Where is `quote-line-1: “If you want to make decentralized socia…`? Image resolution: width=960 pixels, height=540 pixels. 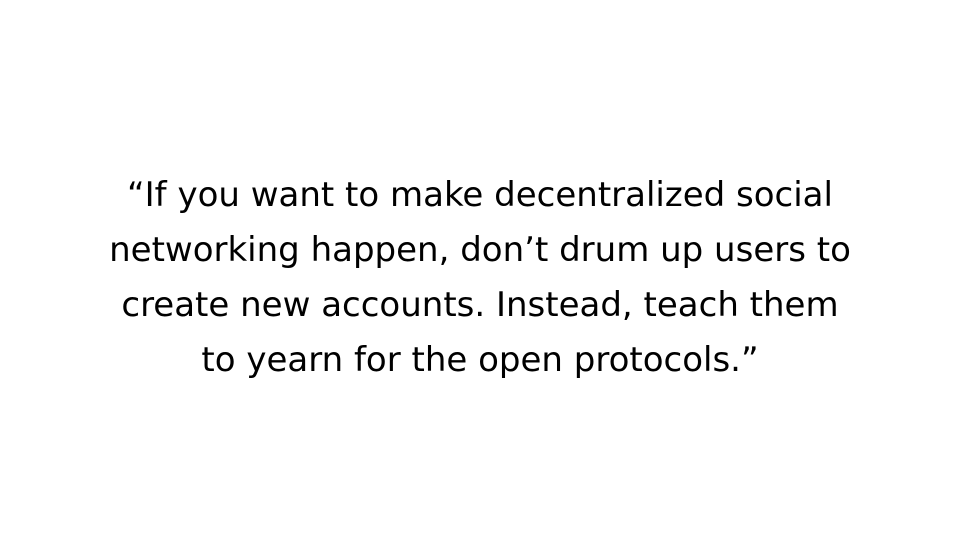
quote-line-1: “If you want to make decentralized socia… is located at coordinates (480, 195).